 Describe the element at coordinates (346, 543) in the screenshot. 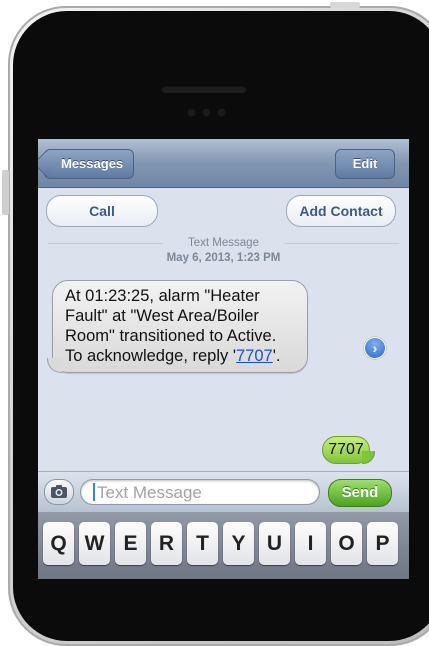

I see `key-o: O` at that location.